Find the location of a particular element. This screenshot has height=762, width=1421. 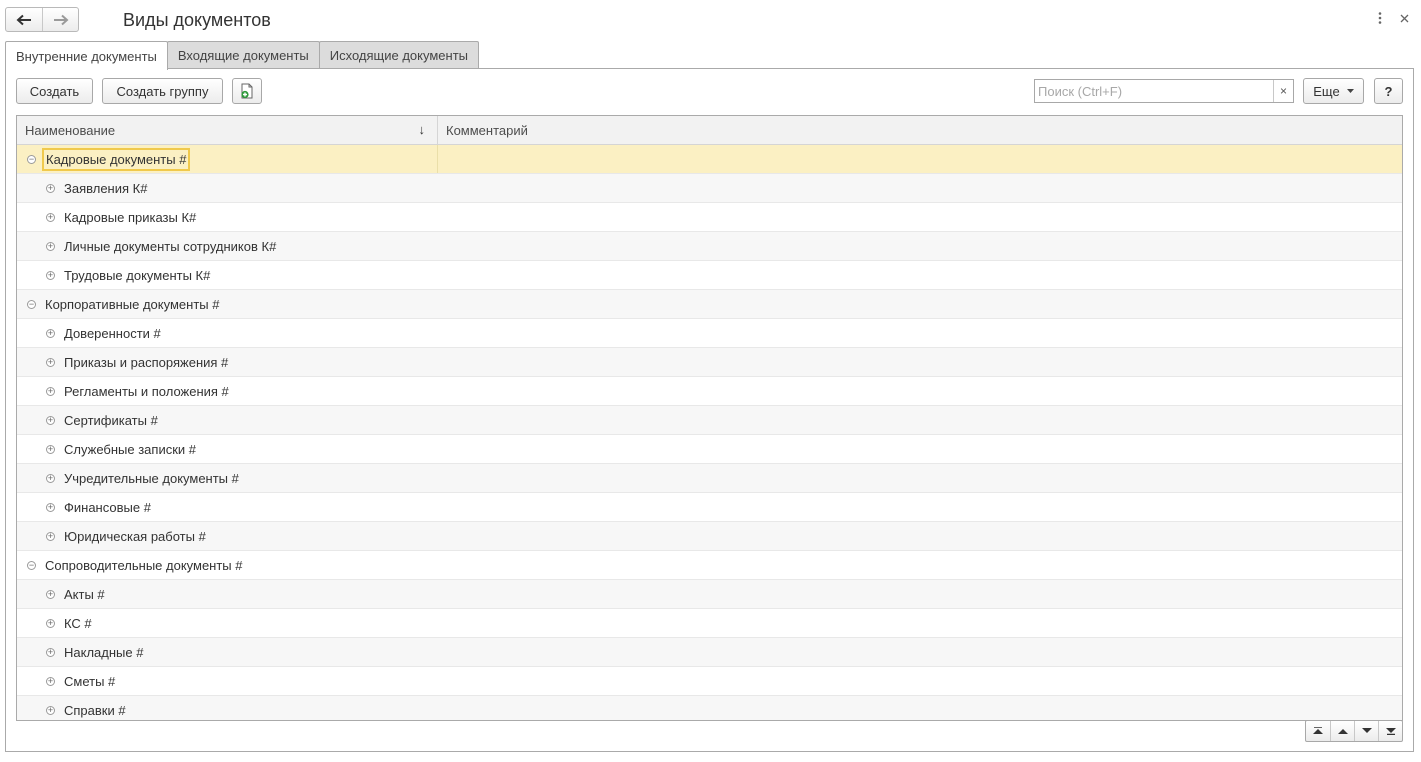

tree-item-row: + Личные документы сотрудников К# is located at coordinates (709, 246).